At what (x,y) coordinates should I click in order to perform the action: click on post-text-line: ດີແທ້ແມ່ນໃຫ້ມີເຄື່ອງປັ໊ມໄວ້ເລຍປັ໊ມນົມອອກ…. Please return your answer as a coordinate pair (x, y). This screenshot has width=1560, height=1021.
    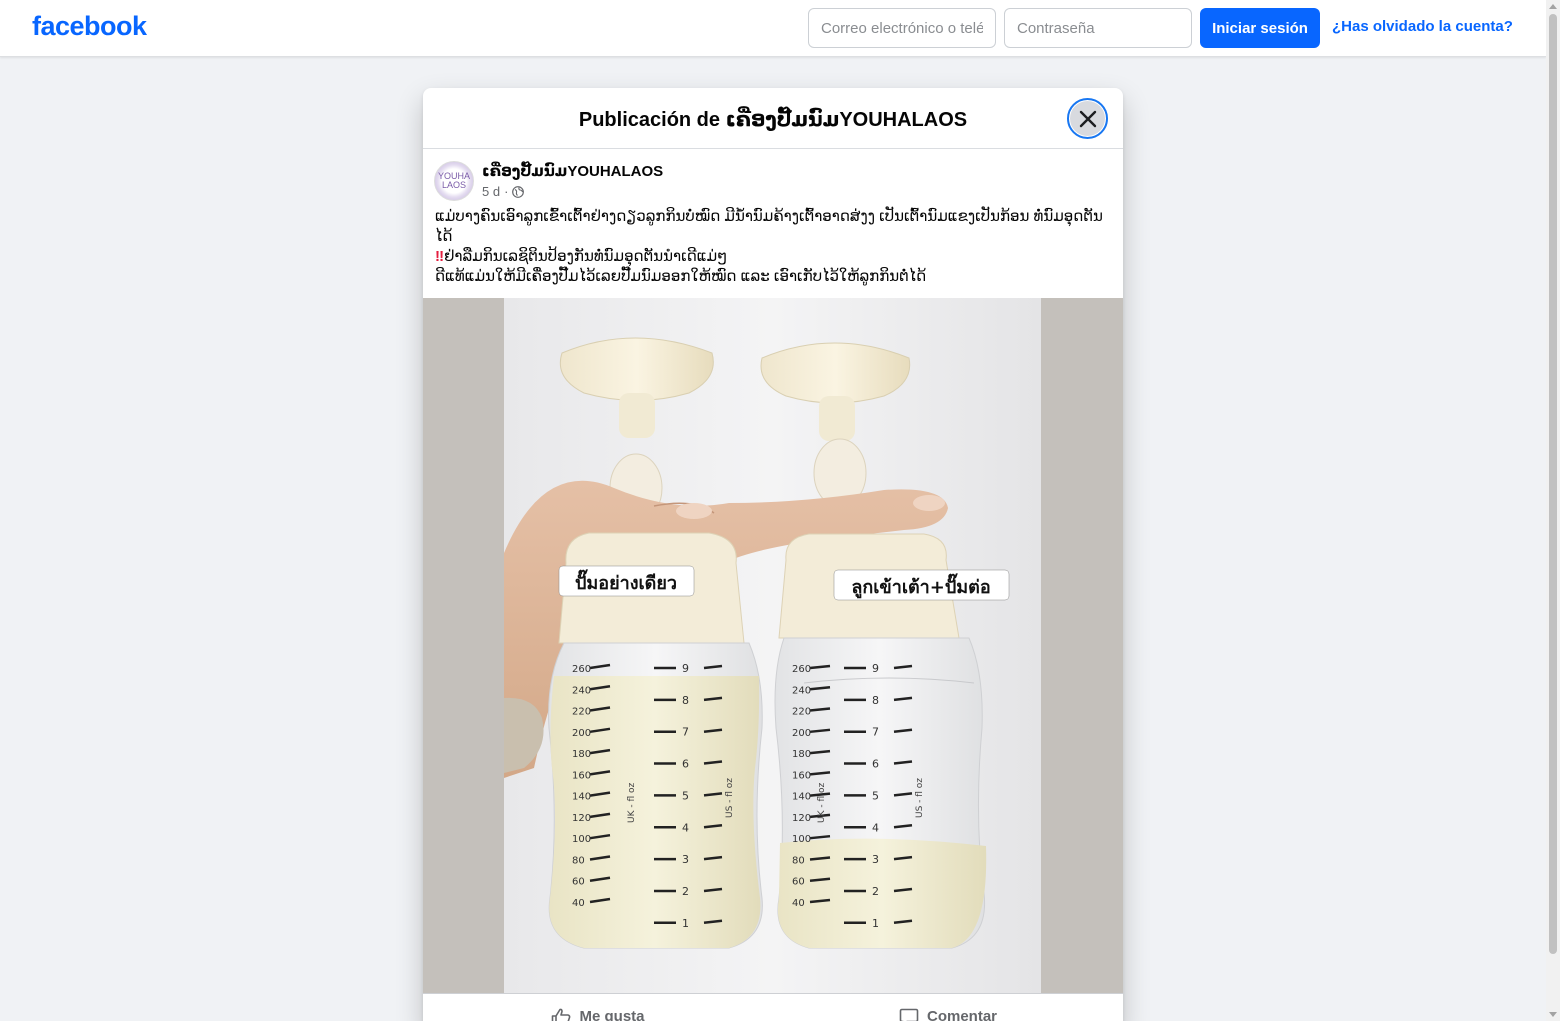
    Looking at the image, I should click on (681, 276).